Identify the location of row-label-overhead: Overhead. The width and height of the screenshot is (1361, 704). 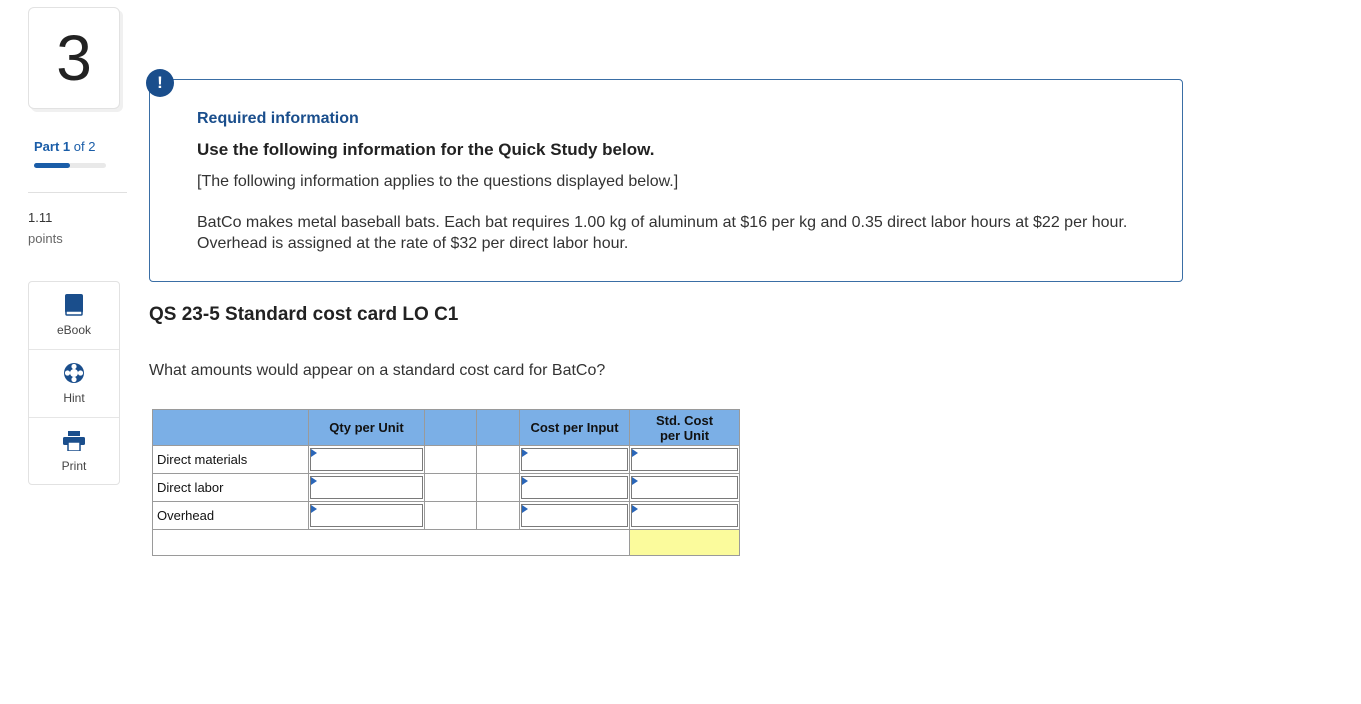
(230, 515).